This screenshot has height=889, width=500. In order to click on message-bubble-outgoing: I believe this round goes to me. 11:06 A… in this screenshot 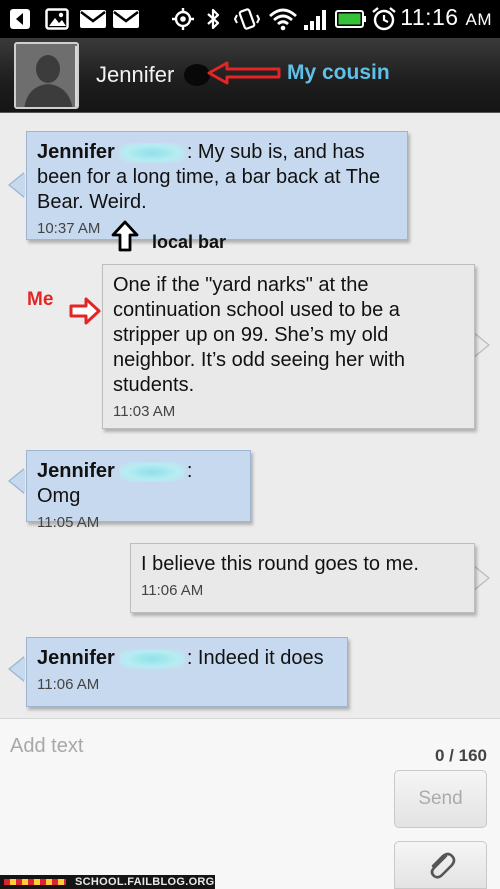, I will do `click(302, 578)`.